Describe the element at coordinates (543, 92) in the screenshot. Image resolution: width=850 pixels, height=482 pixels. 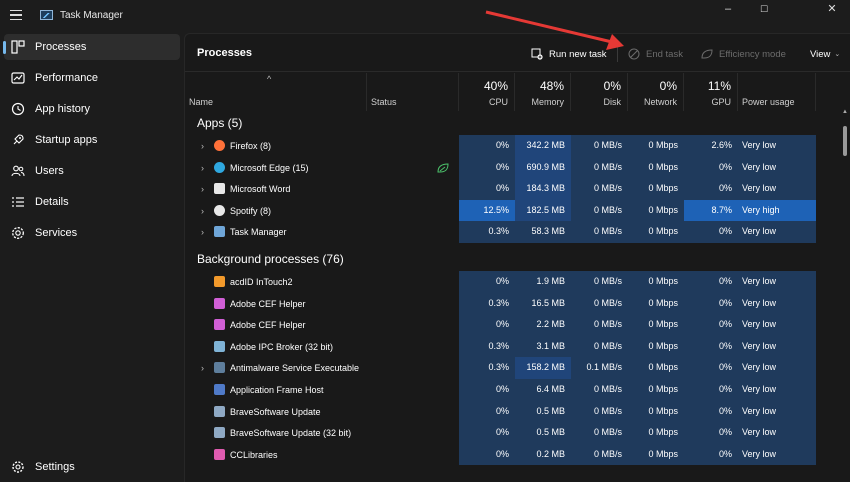
I see `column-header-memory: 48% Memory` at that location.